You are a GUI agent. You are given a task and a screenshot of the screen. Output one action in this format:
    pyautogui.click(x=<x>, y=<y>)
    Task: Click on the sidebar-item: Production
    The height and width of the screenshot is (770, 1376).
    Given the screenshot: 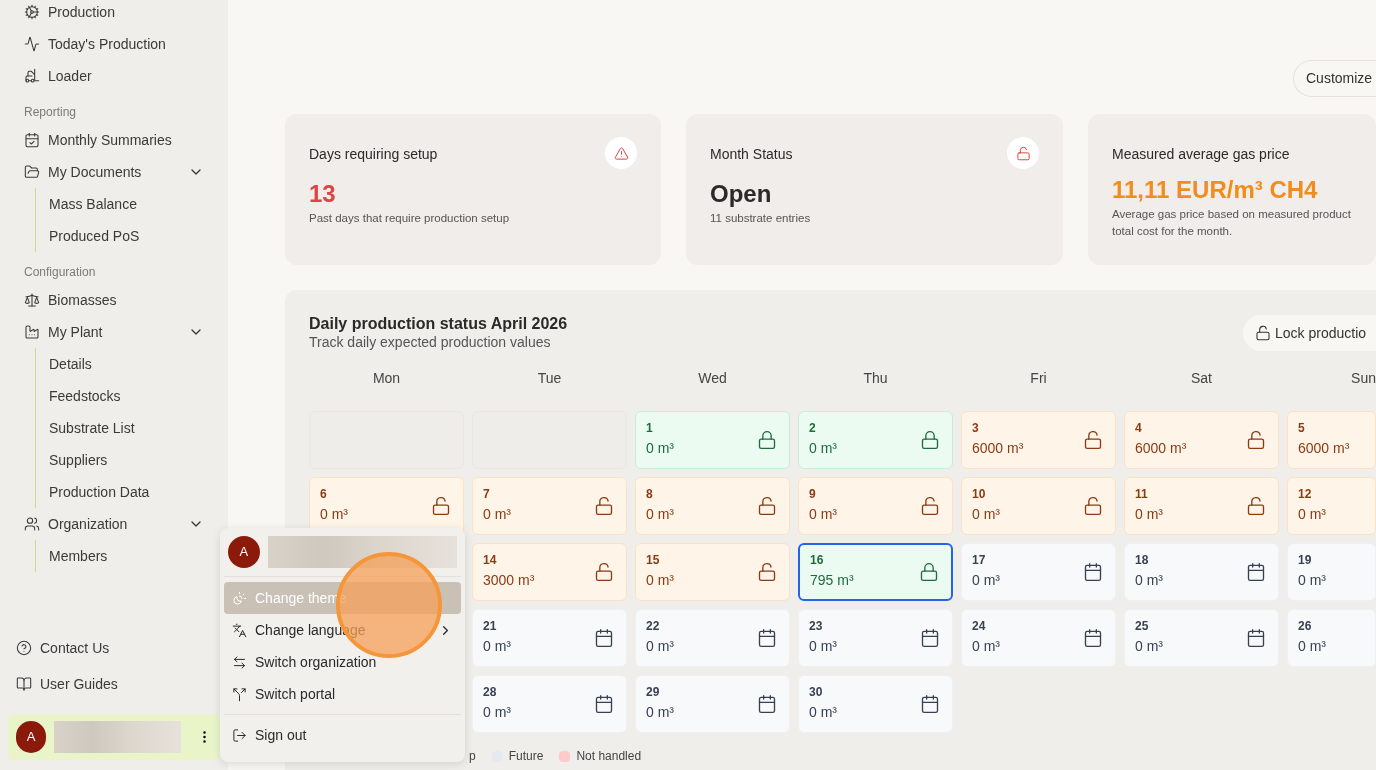 What is the action you would take?
    pyautogui.click(x=114, y=14)
    